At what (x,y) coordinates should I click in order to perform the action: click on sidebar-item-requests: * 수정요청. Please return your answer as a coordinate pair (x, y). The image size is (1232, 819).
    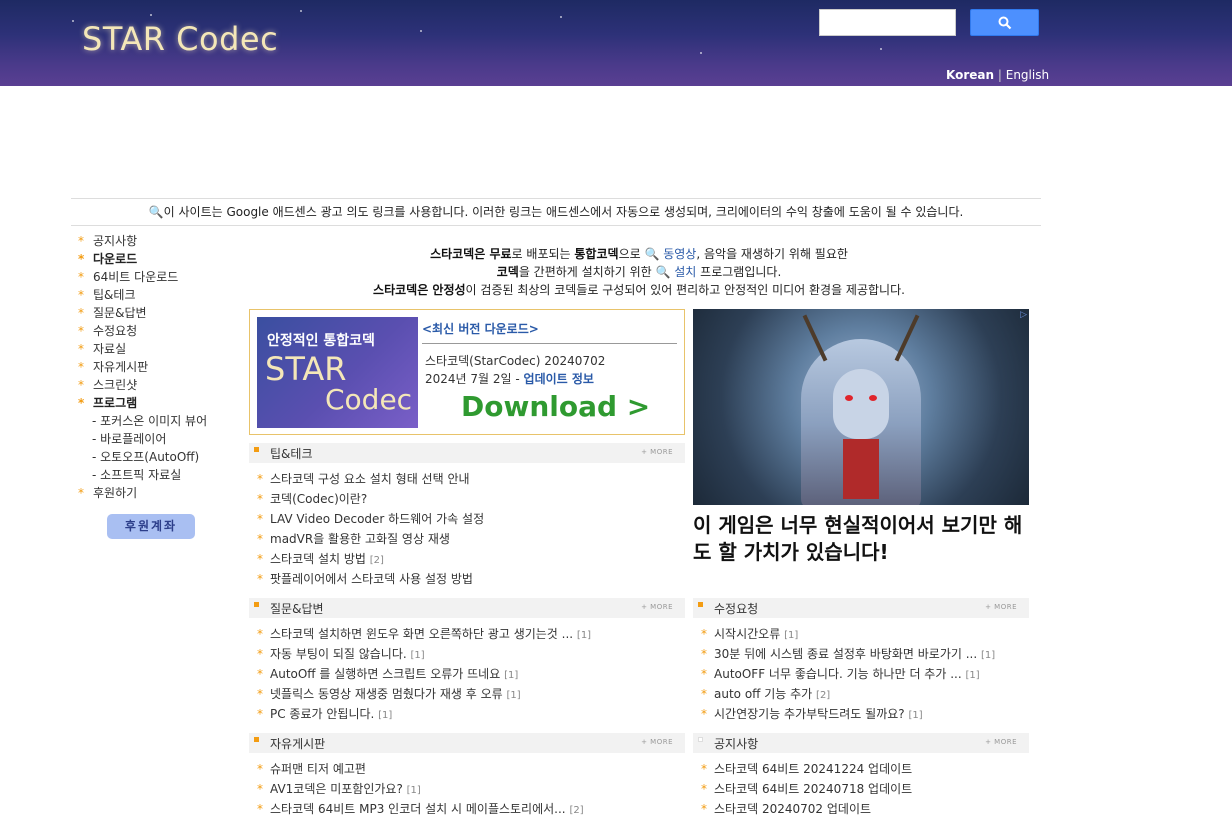
    Looking at the image, I should click on (163, 331).